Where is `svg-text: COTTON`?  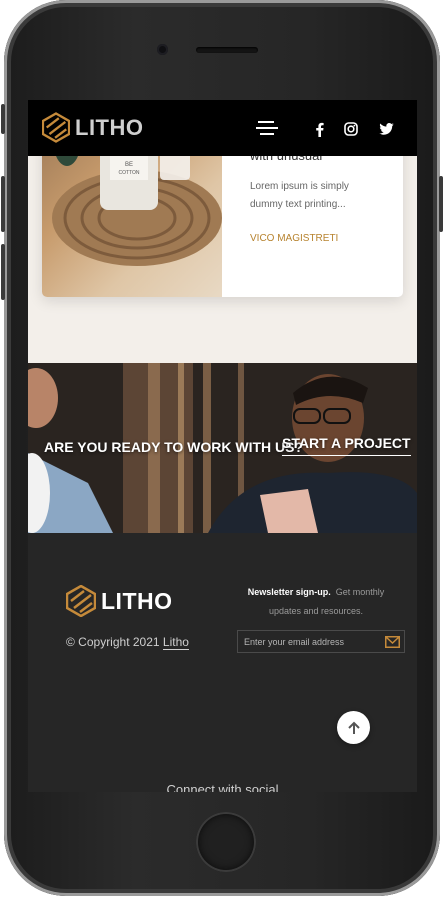
svg-text: COTTON is located at coordinates (128, 173).